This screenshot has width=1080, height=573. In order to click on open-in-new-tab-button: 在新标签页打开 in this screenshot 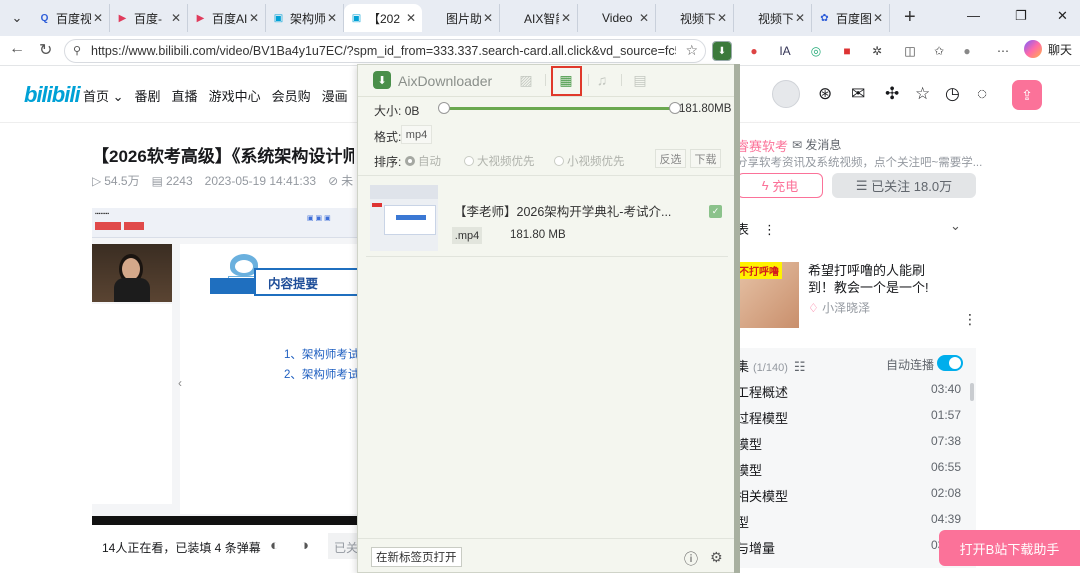, I will do `click(416, 557)`.